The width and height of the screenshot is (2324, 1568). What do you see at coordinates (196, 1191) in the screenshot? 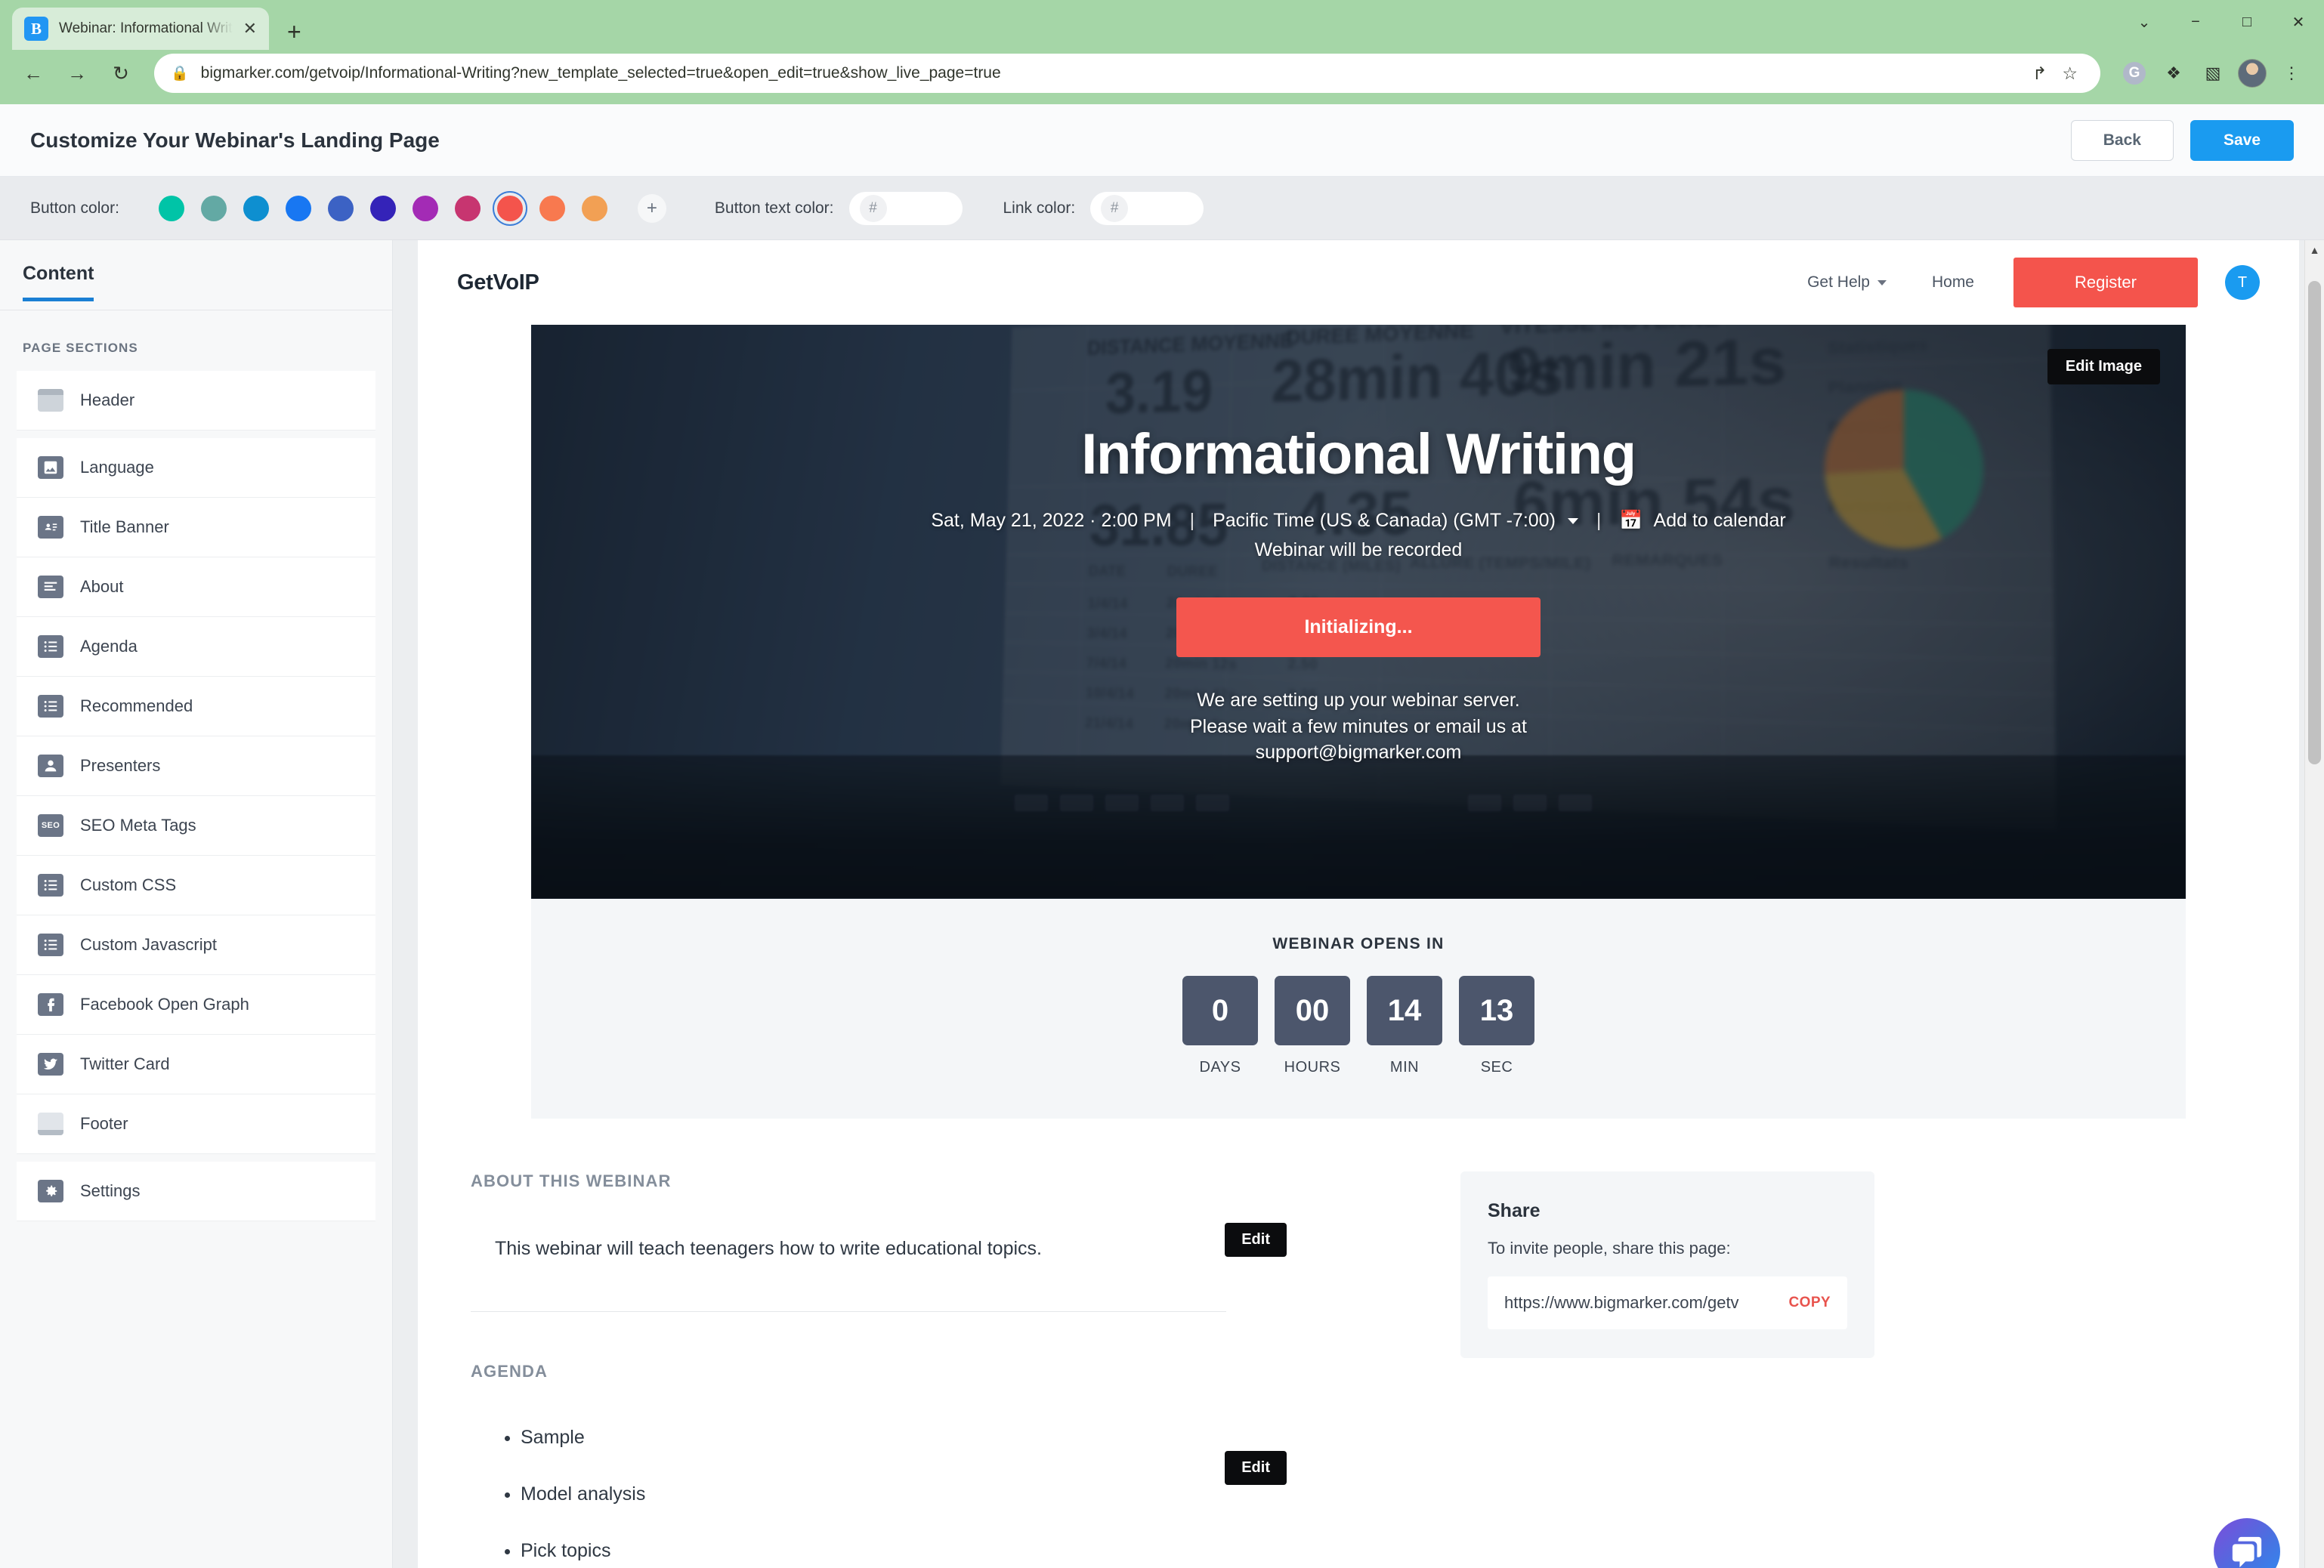
I see `sidebar-item-settings: Settings` at bounding box center [196, 1191].